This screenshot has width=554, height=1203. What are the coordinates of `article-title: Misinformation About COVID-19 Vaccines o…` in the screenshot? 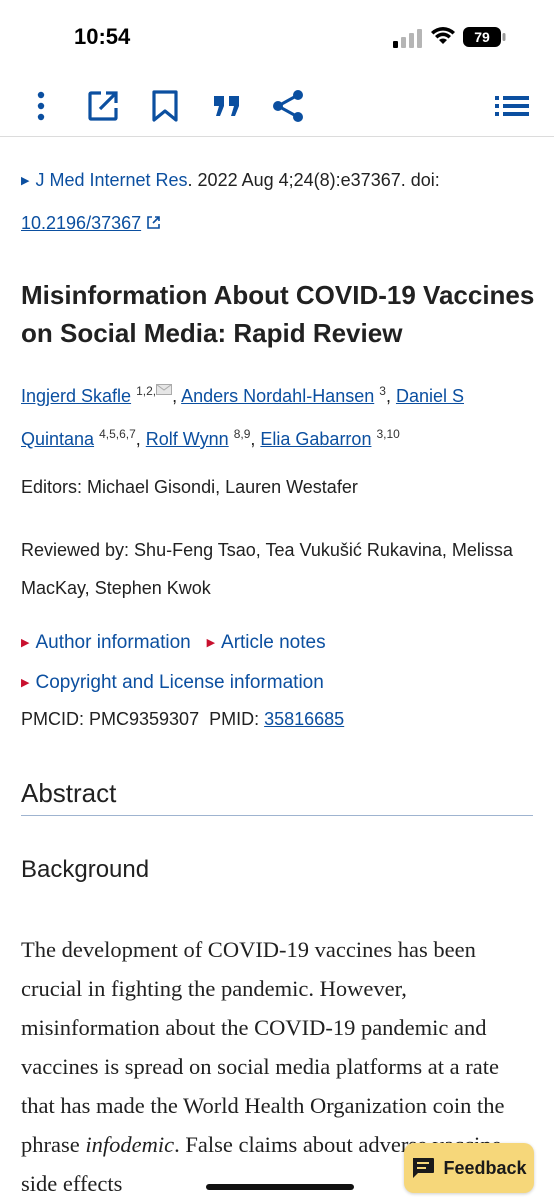 It's located at (278, 314).